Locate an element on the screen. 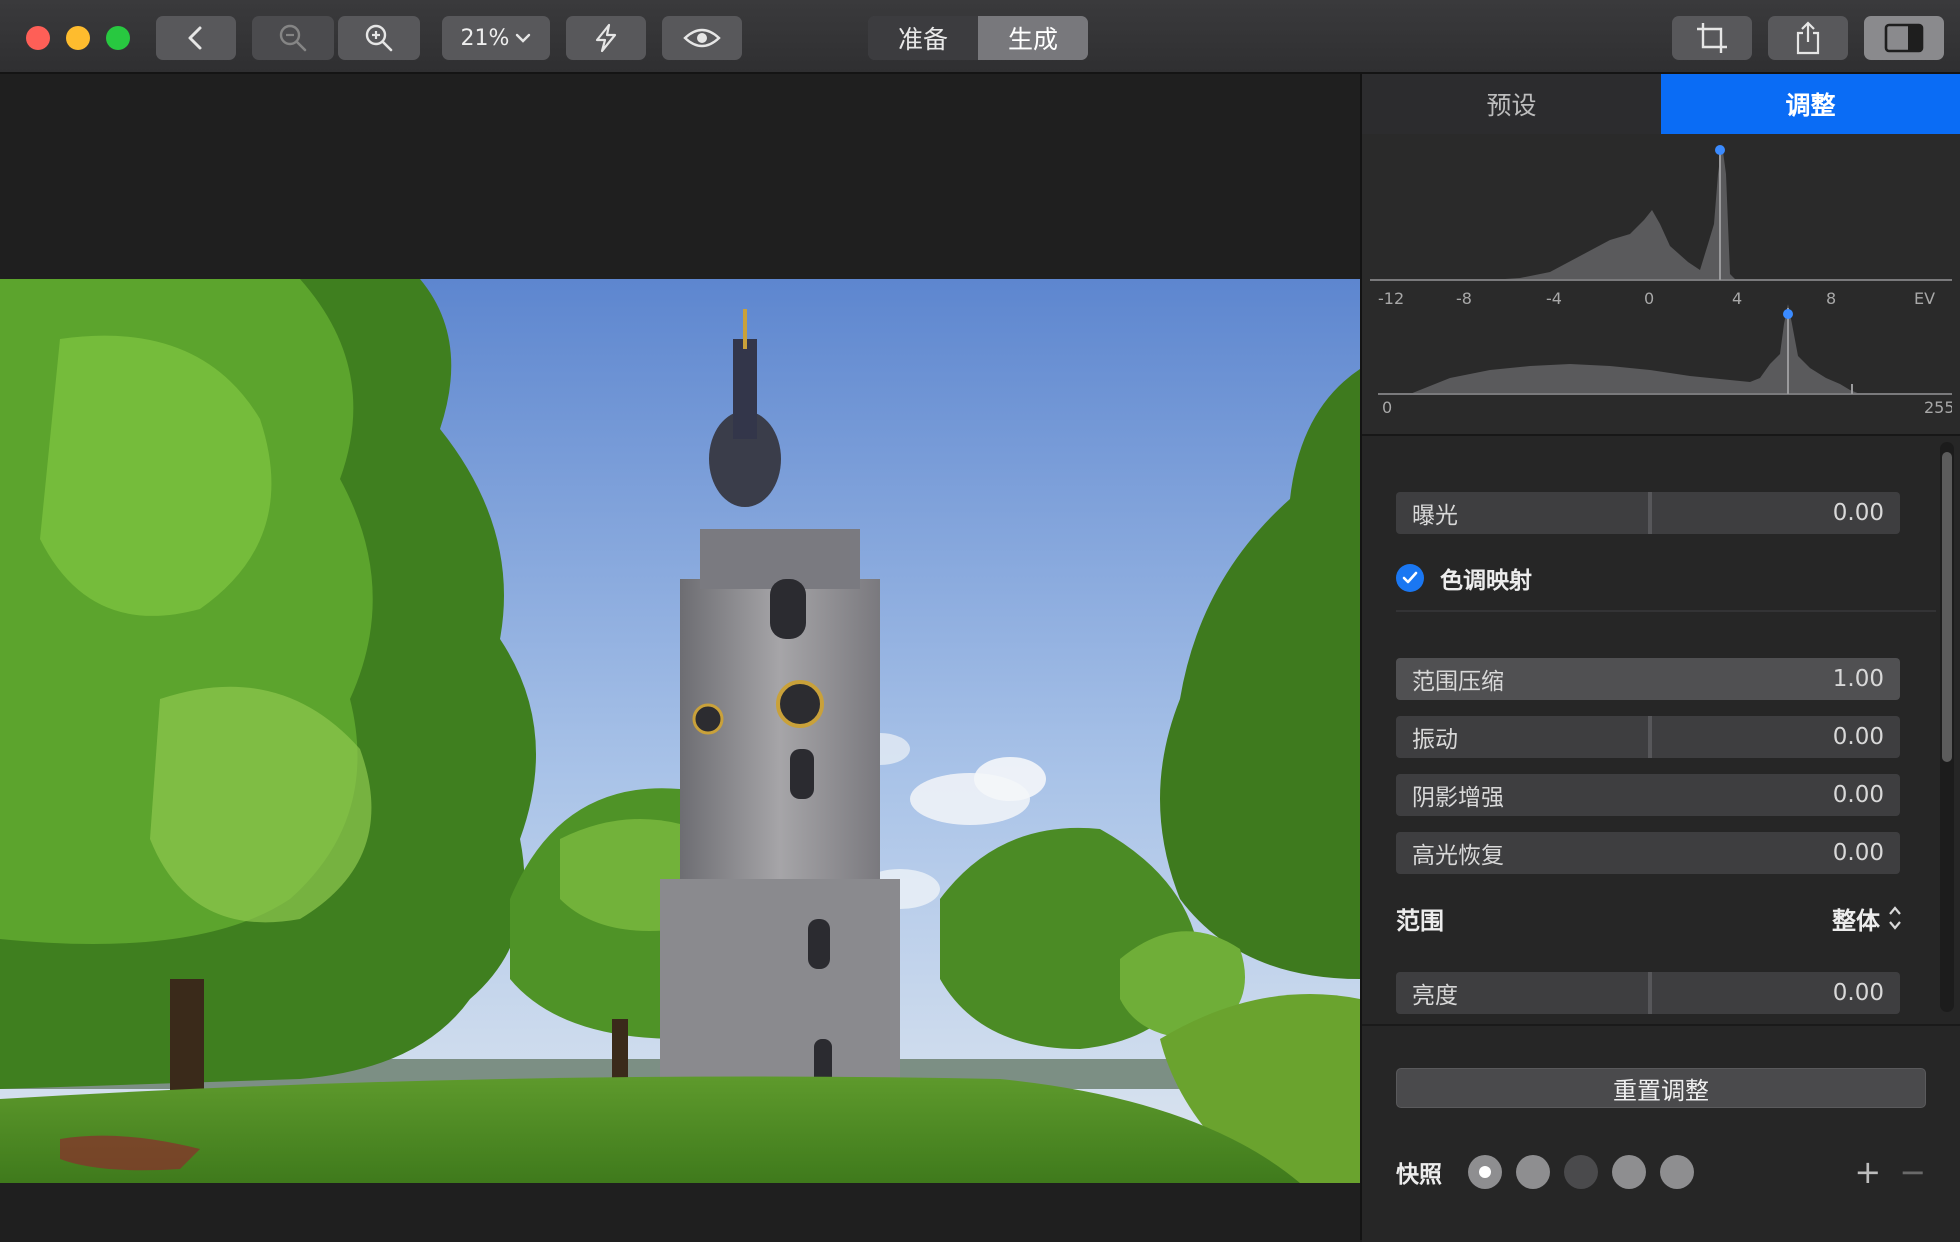 This screenshot has height=1242, width=1960. range-value: 整体 is located at coordinates (1856, 920).